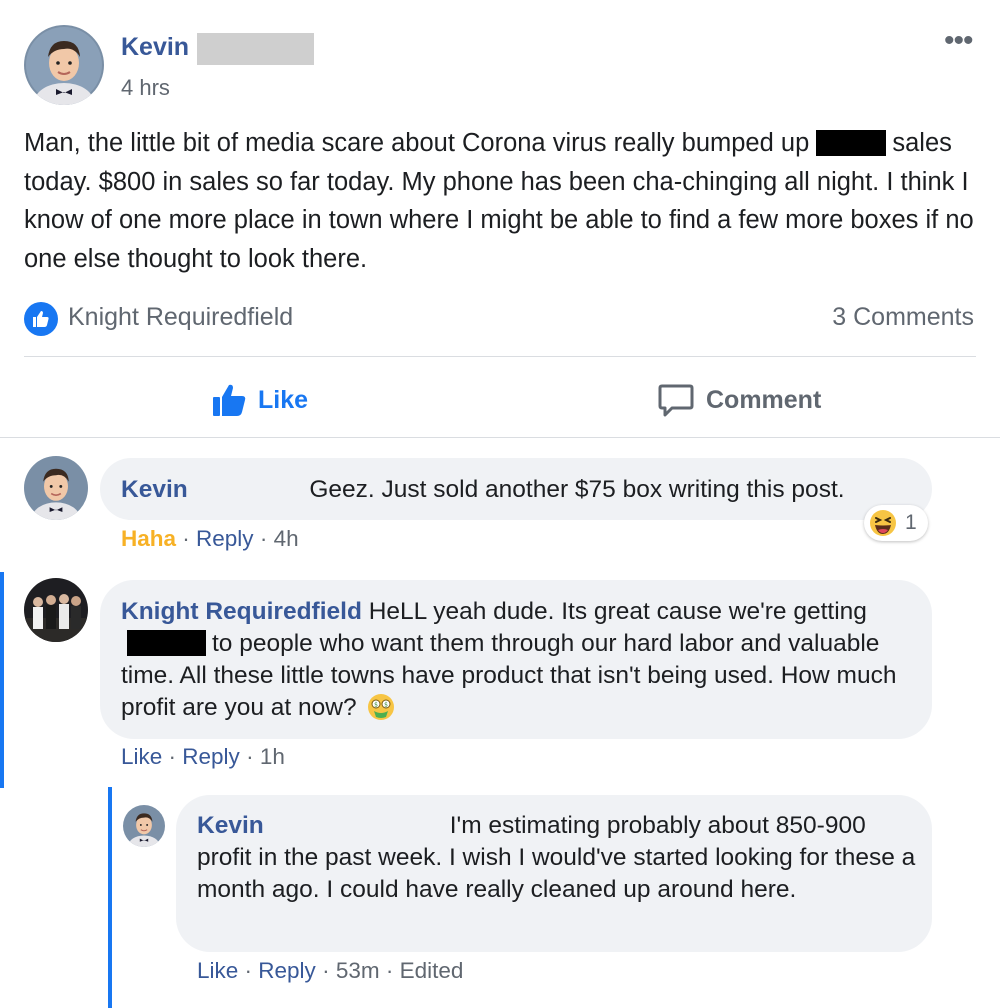 This screenshot has width=1000, height=1008. Describe the element at coordinates (381, 707) in the screenshot. I see `money-mouth-emoji-icon: $ $` at that location.